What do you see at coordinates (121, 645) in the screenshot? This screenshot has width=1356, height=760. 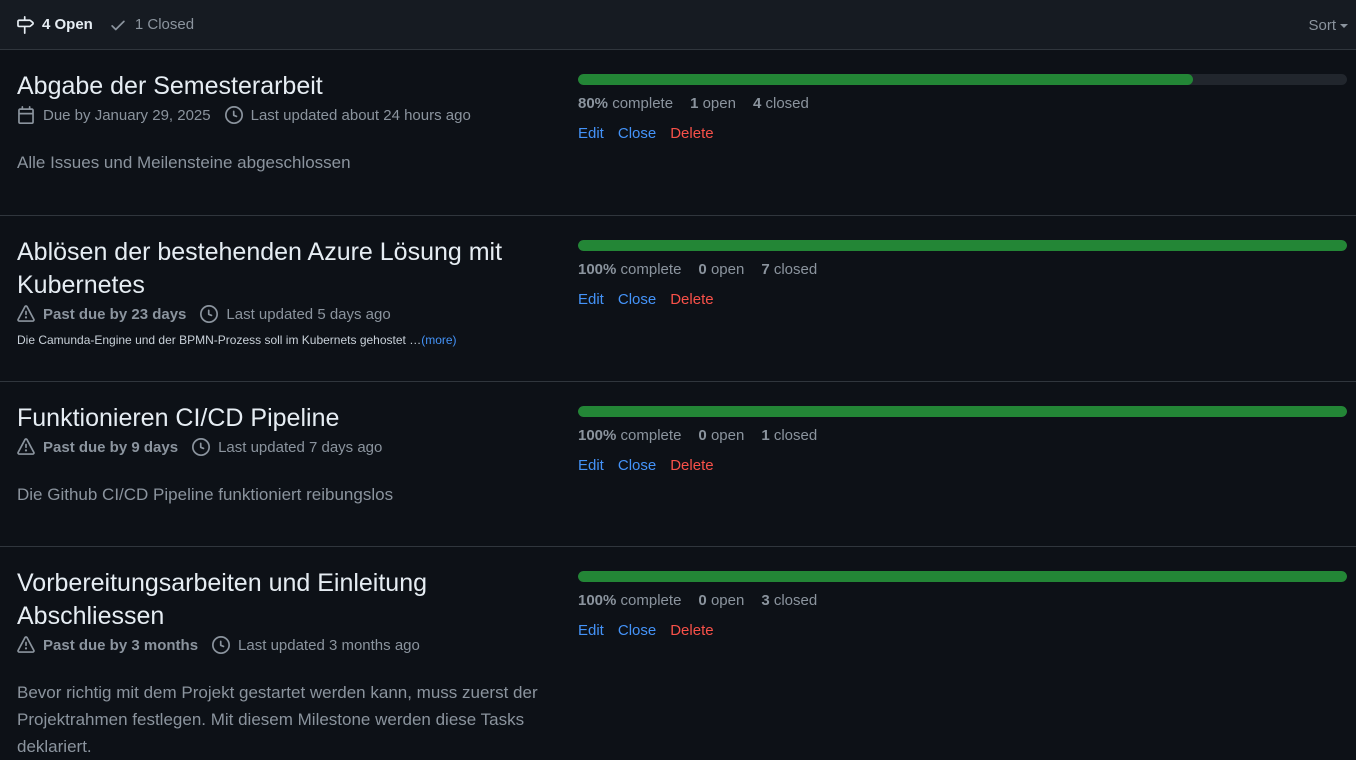 I see `due-date-text: Past due by 3 months` at bounding box center [121, 645].